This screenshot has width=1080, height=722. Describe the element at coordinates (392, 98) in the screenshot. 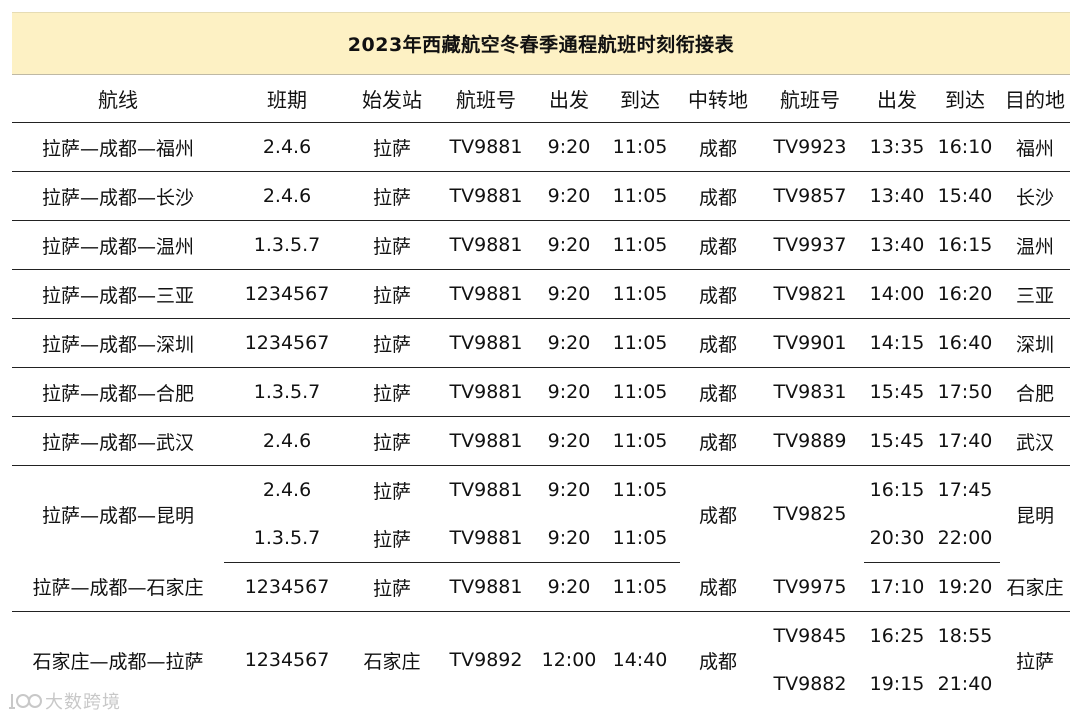

I see `header-origin: 始发站` at that location.